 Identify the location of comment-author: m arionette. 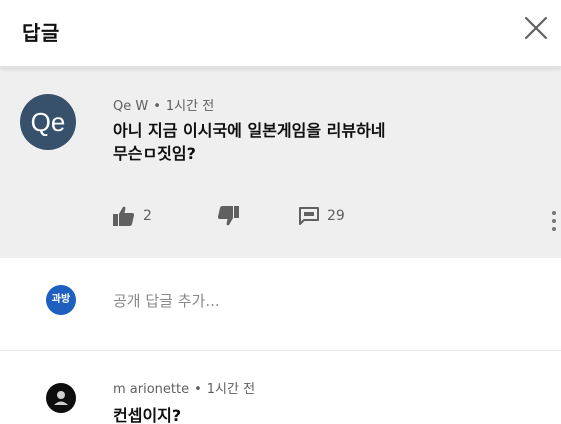
(151, 389).